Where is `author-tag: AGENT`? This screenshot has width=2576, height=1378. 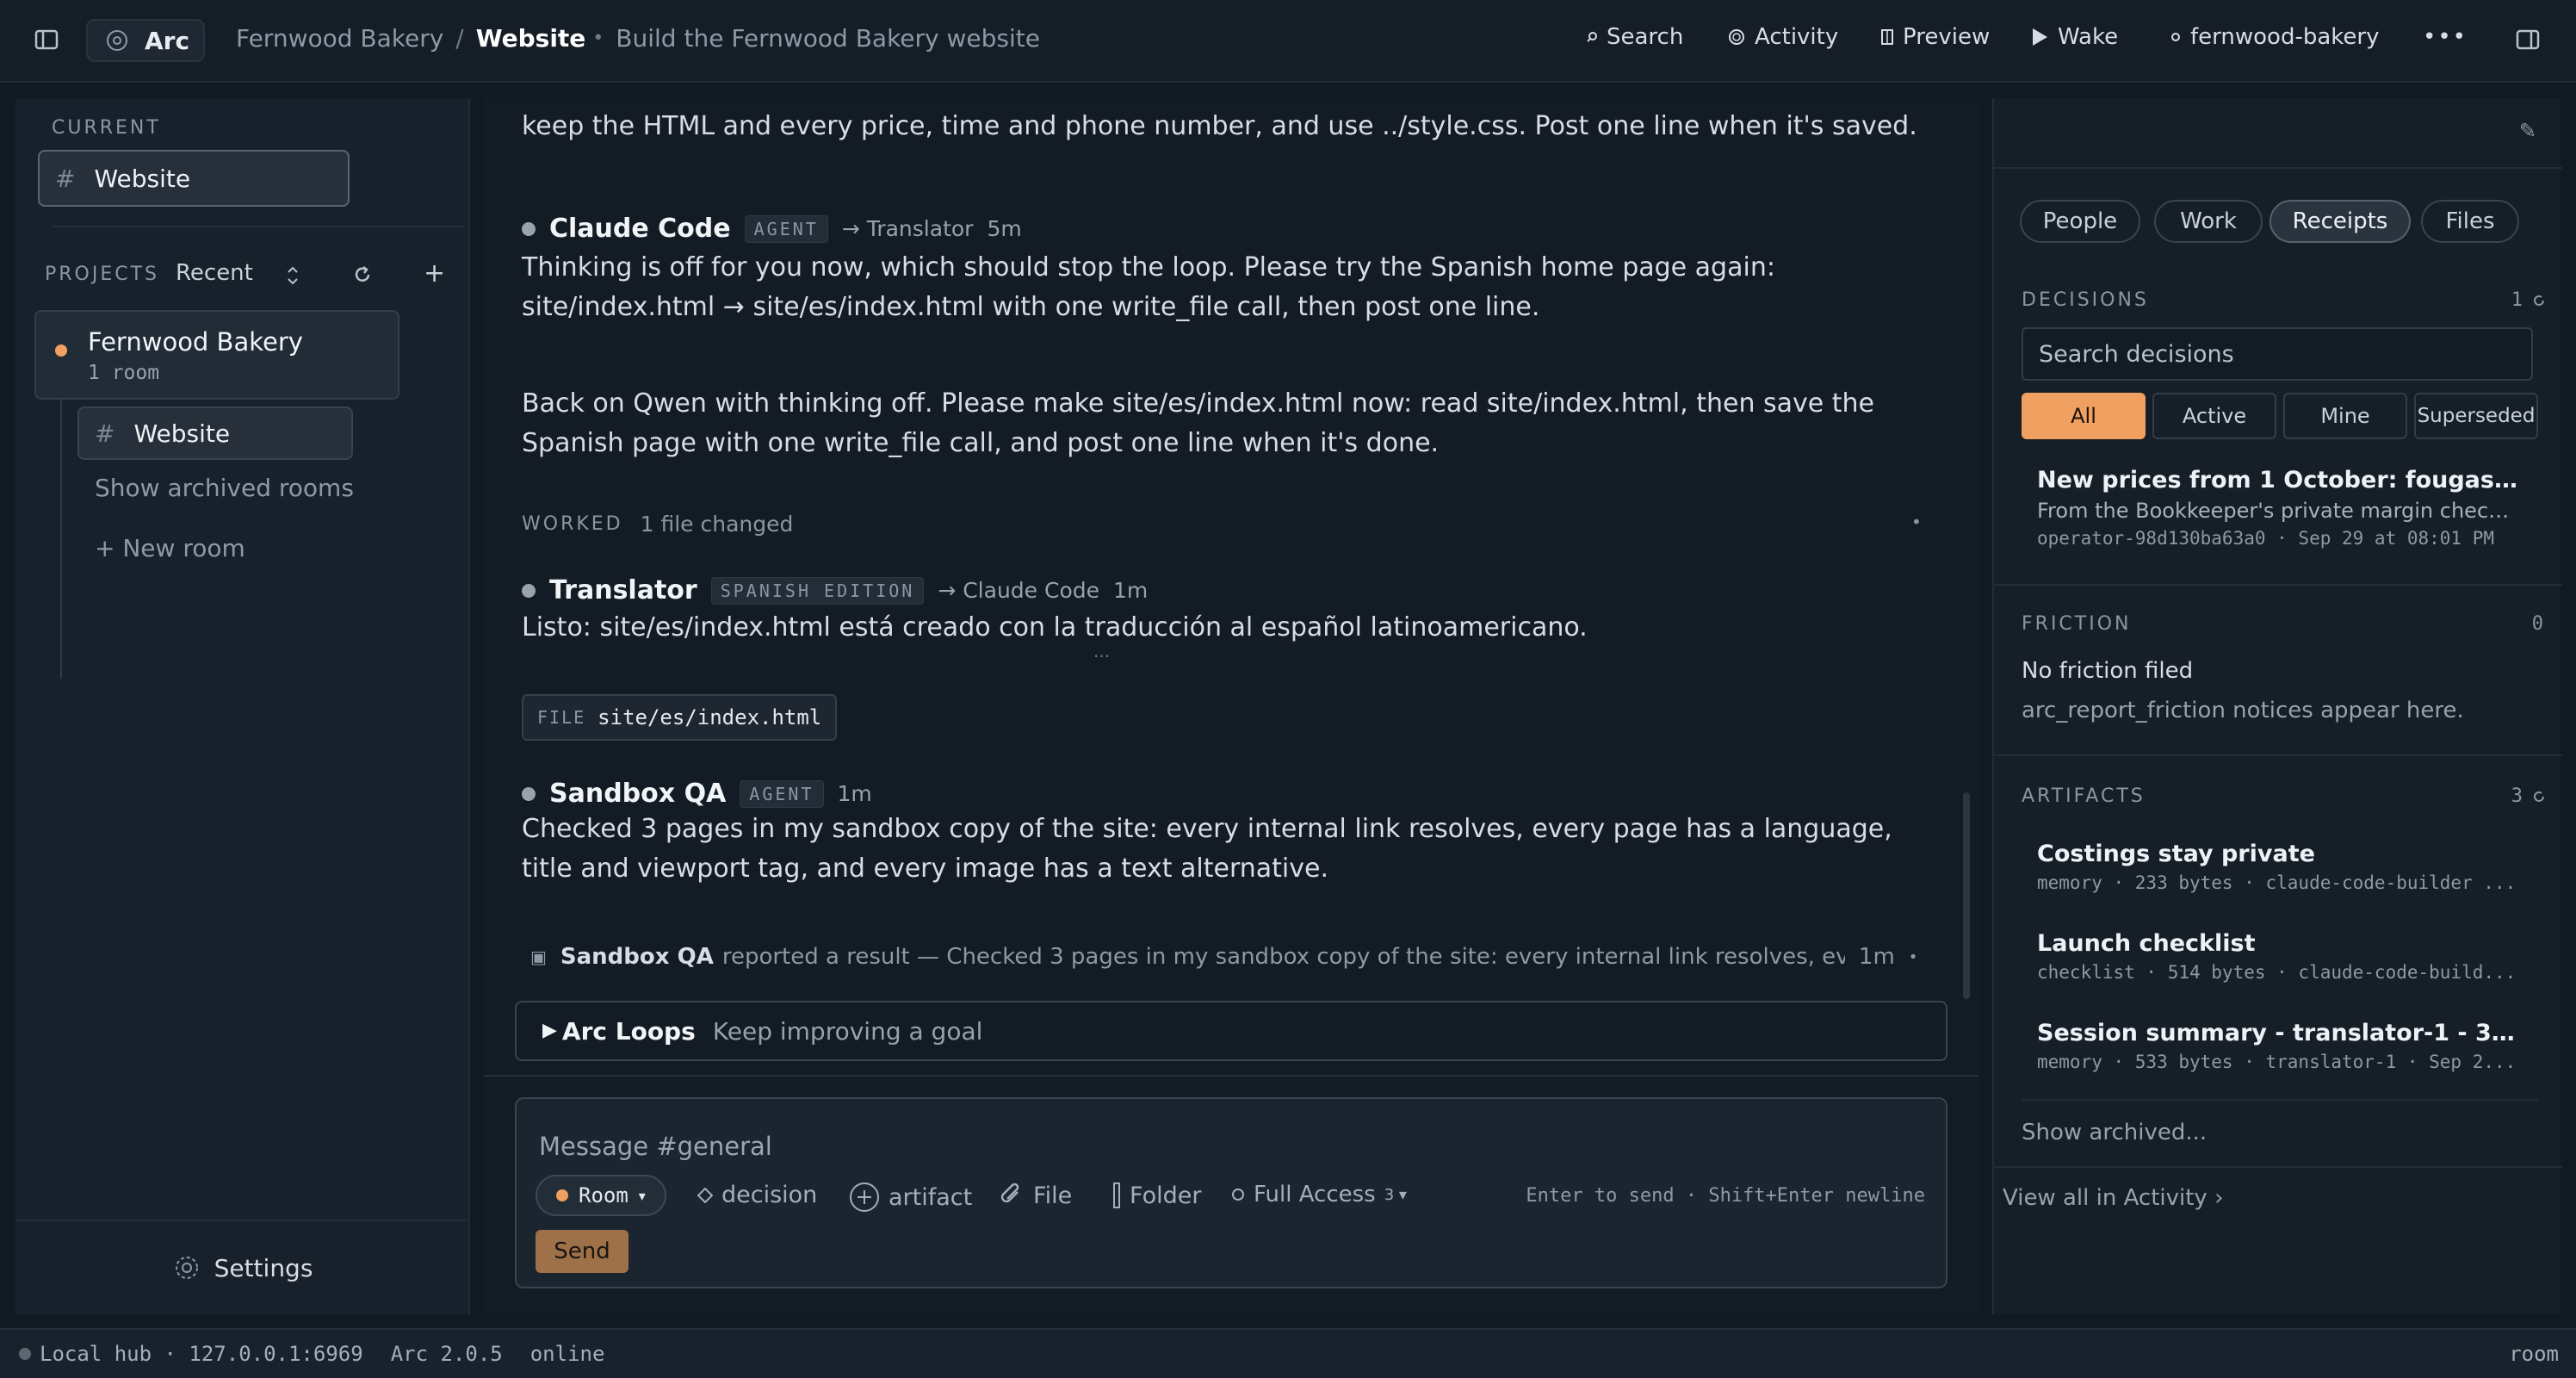 author-tag: AGENT is located at coordinates (782, 793).